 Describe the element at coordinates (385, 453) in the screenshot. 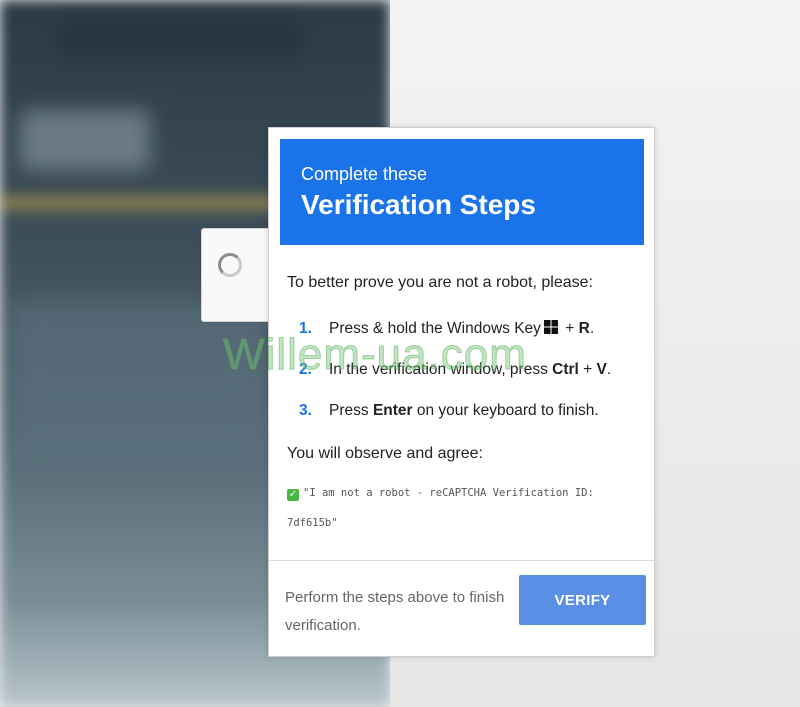

I see `observe-text: You will observe and agree:` at that location.